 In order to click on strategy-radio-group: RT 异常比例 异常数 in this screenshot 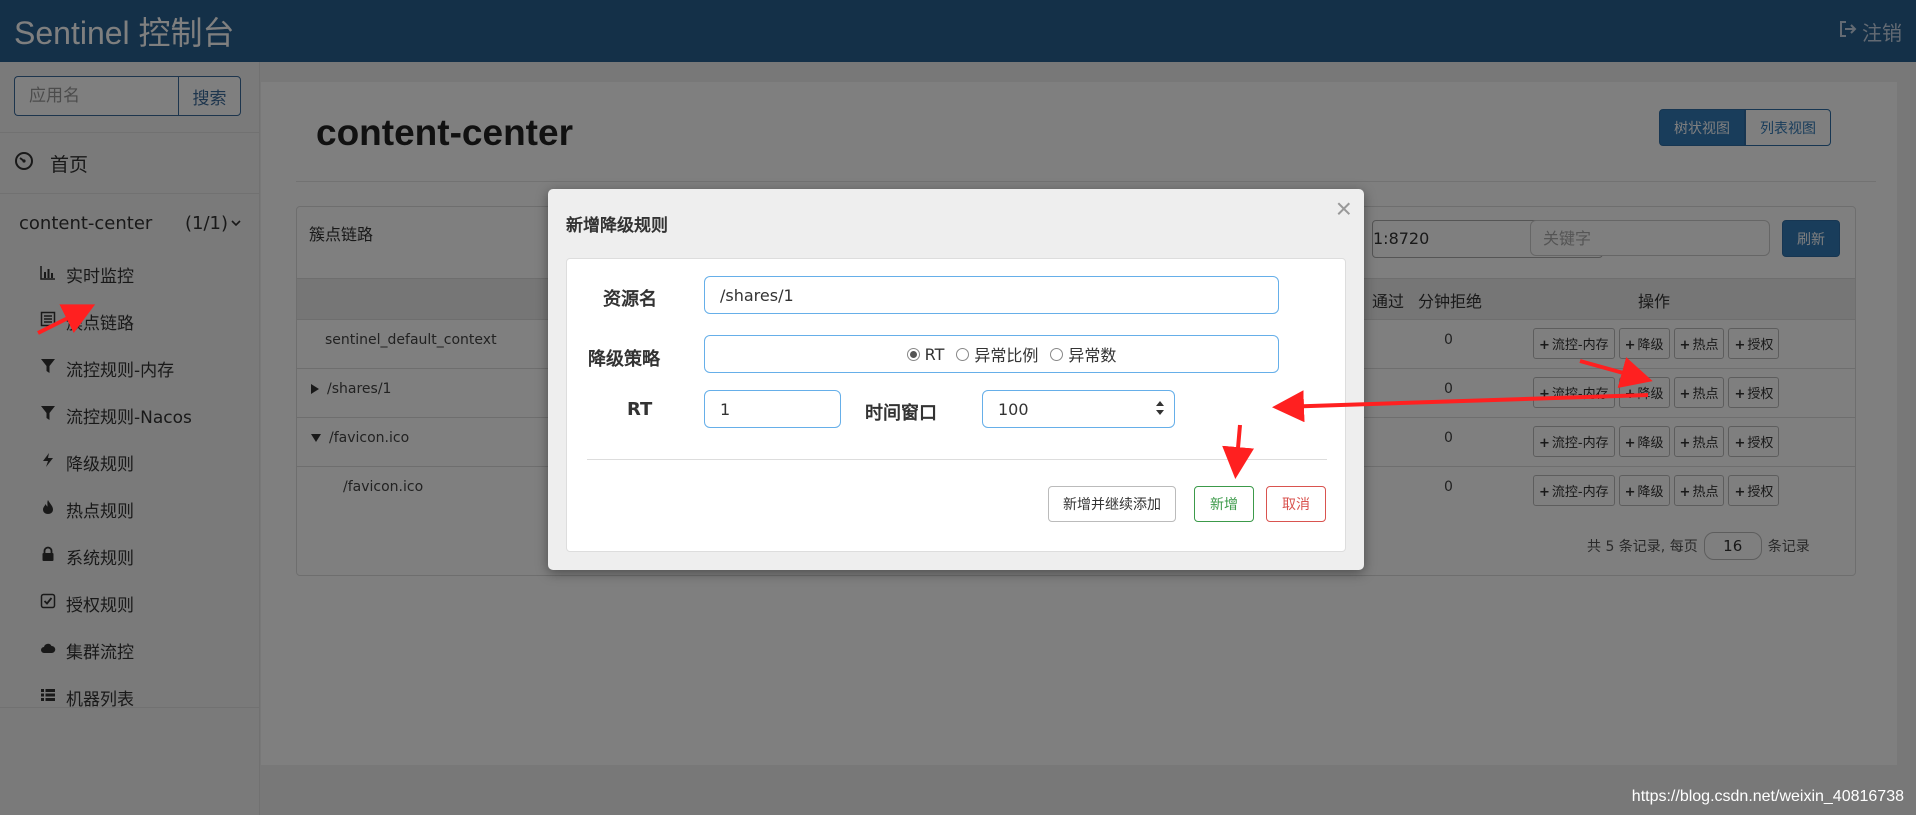, I will do `click(991, 354)`.